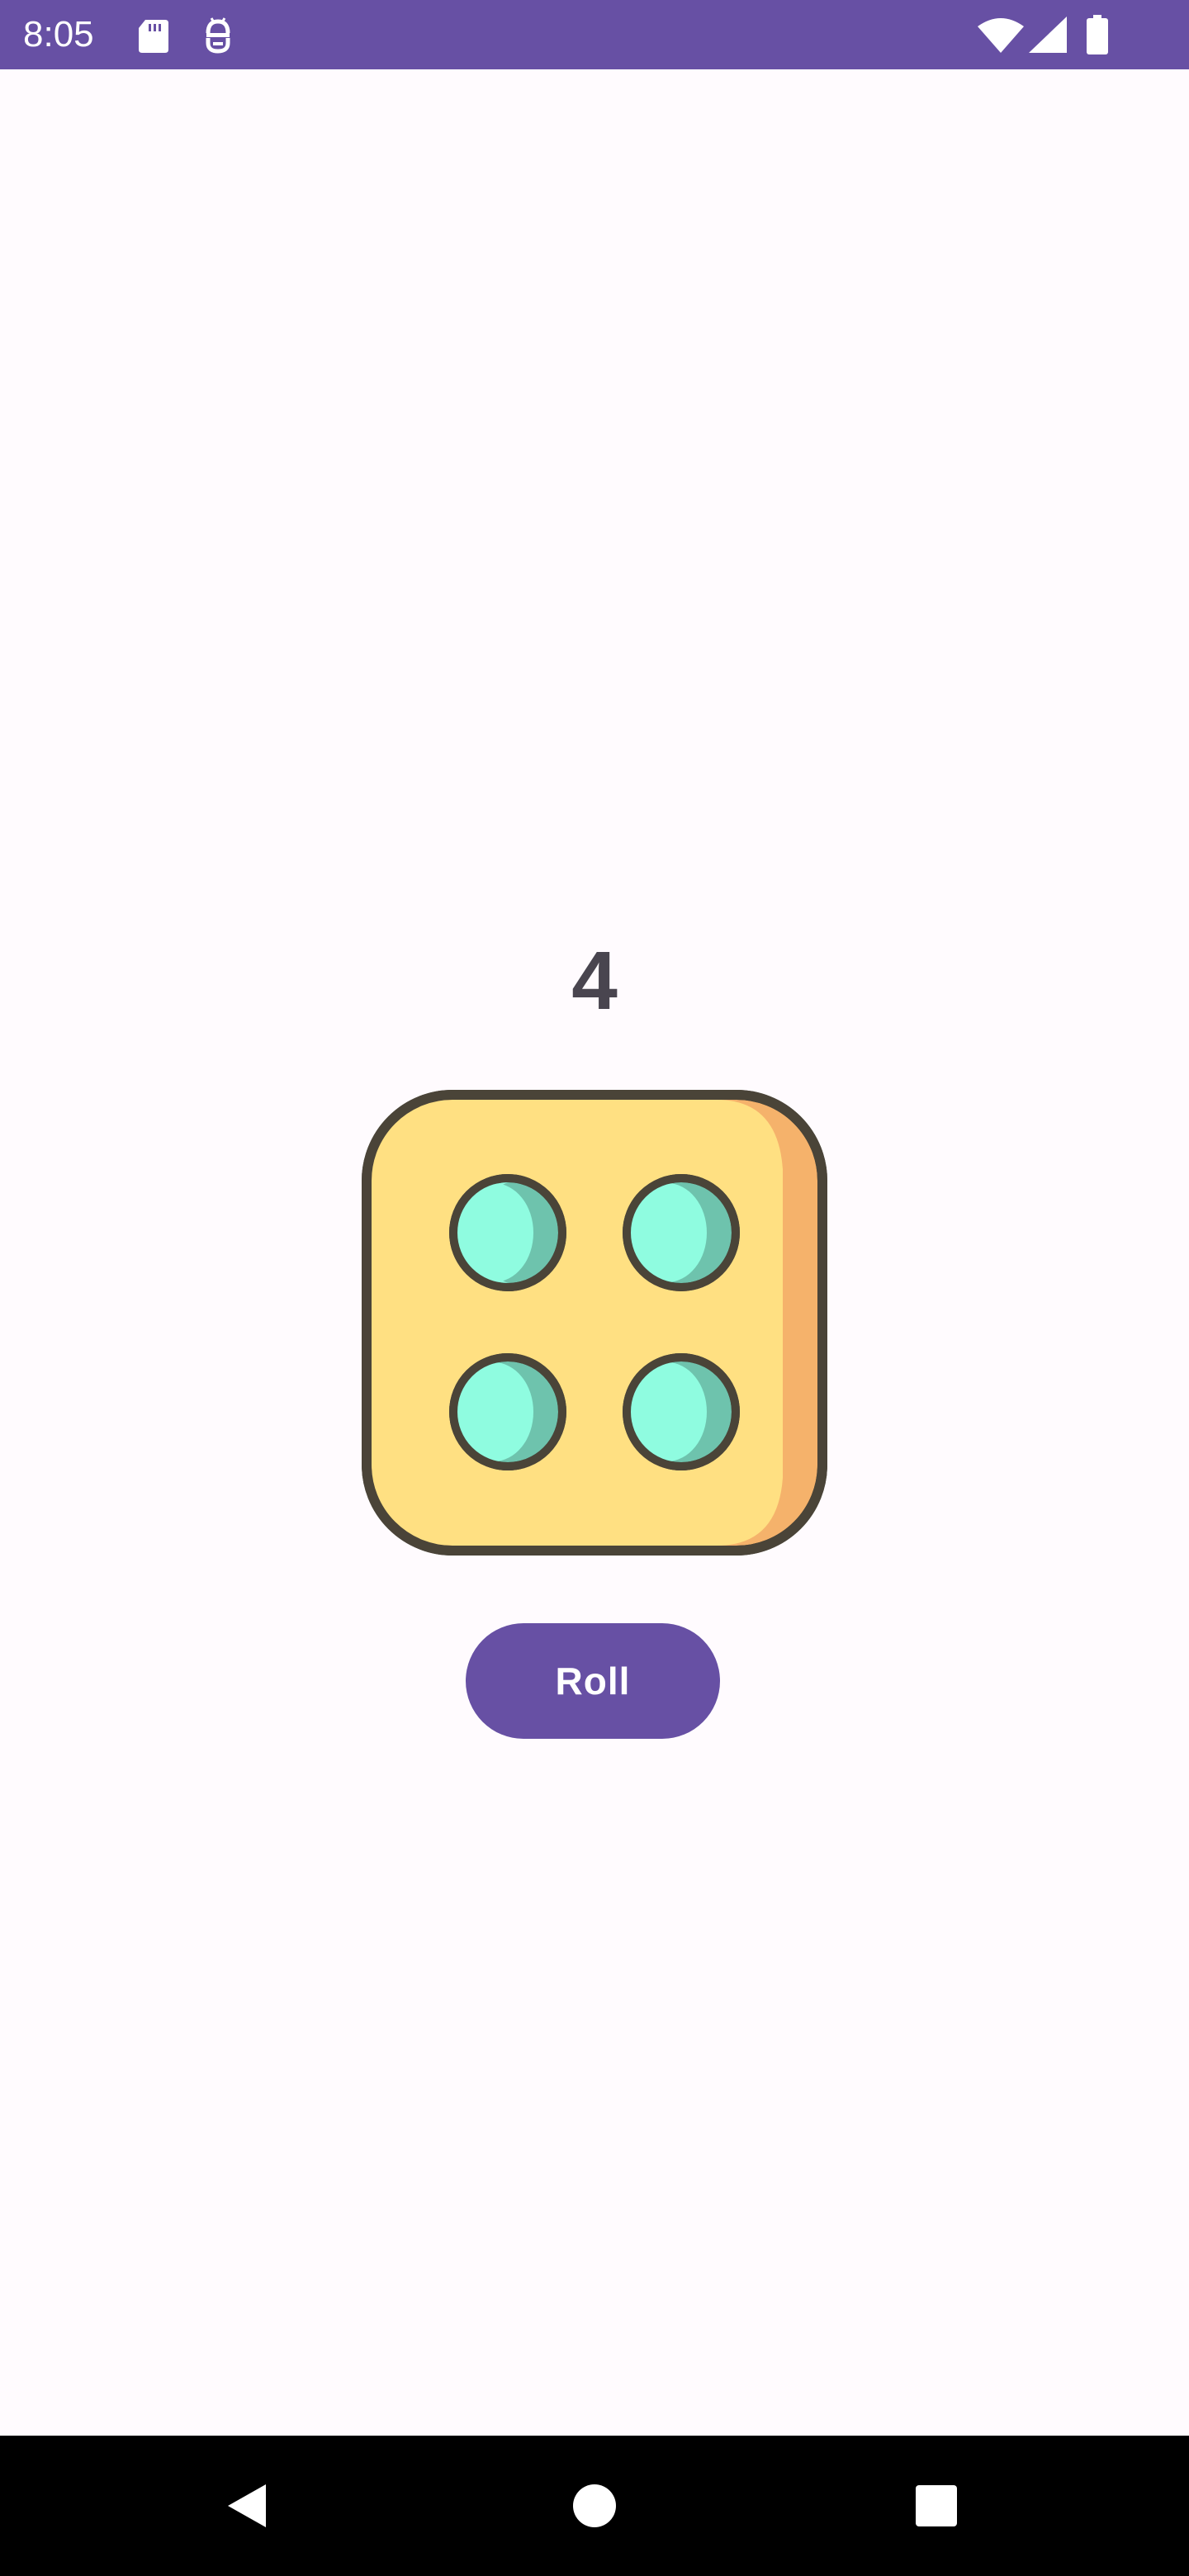  Describe the element at coordinates (593, 1681) in the screenshot. I see `roll-button: Roll` at that location.